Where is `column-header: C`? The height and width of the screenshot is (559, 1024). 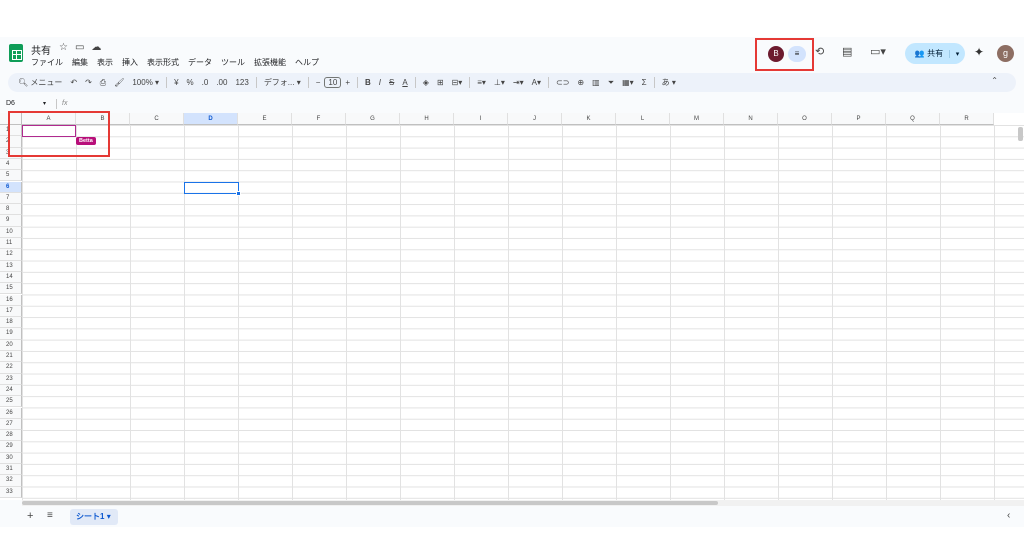 column-header: C is located at coordinates (157, 119).